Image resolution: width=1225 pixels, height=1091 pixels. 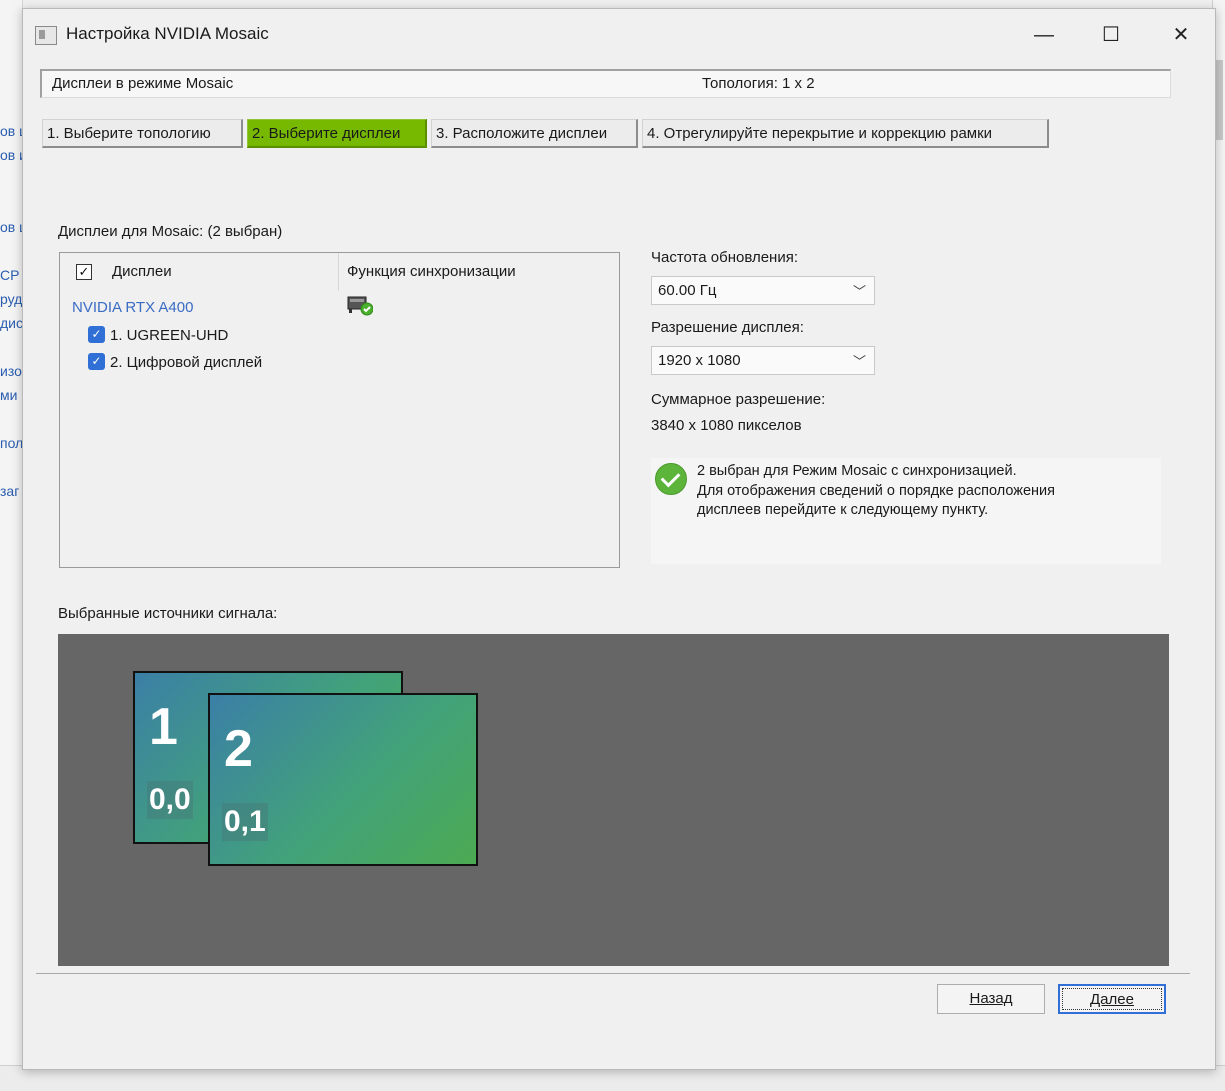 What do you see at coordinates (1181, 35) in the screenshot?
I see `close-button: ✕` at bounding box center [1181, 35].